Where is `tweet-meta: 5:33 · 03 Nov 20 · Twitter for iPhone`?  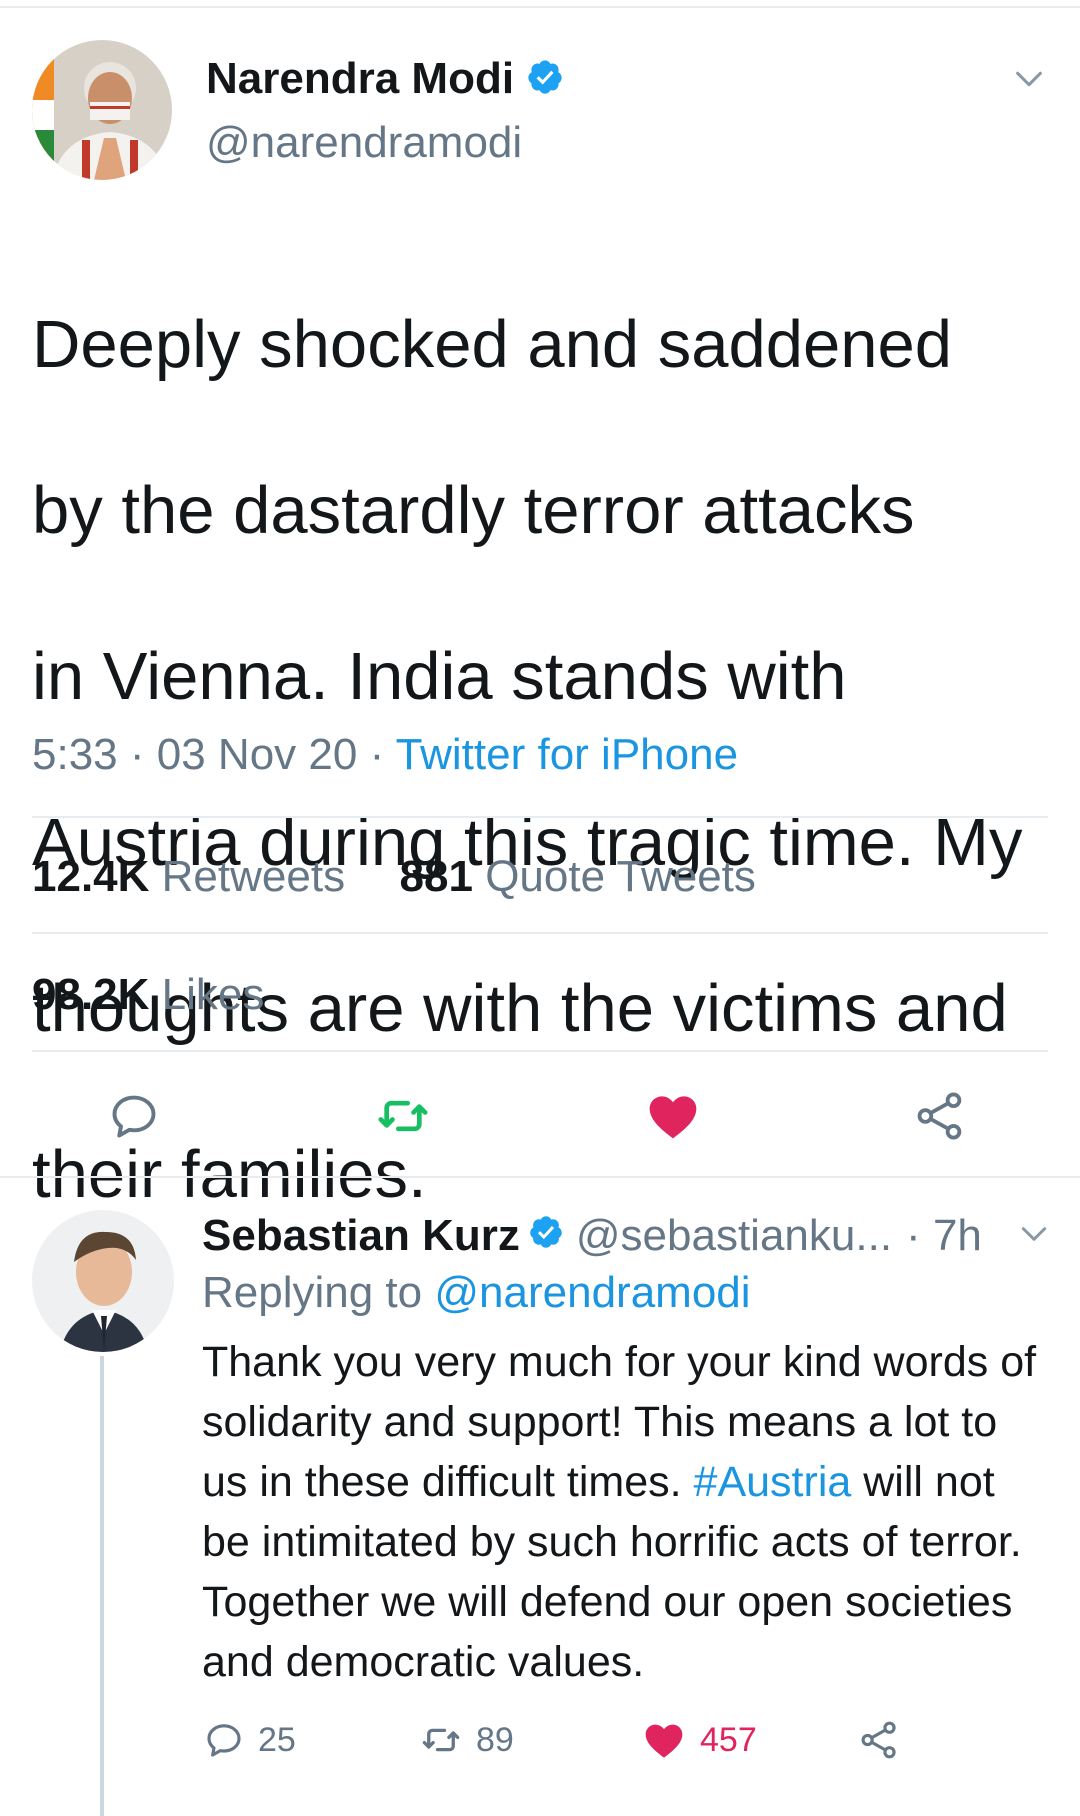 tweet-meta: 5:33 · 03 Nov 20 · Twitter for iPhone is located at coordinates (385, 755).